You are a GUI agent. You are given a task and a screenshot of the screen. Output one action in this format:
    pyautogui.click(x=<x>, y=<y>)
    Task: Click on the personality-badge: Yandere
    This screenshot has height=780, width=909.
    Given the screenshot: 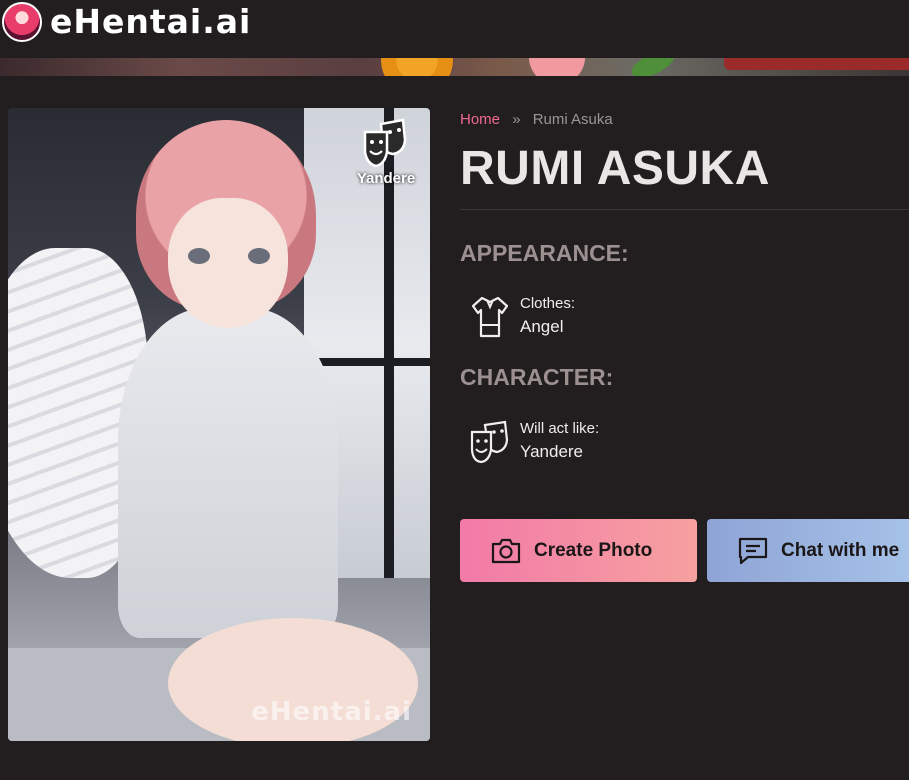 What is the action you would take?
    pyautogui.click(x=386, y=158)
    